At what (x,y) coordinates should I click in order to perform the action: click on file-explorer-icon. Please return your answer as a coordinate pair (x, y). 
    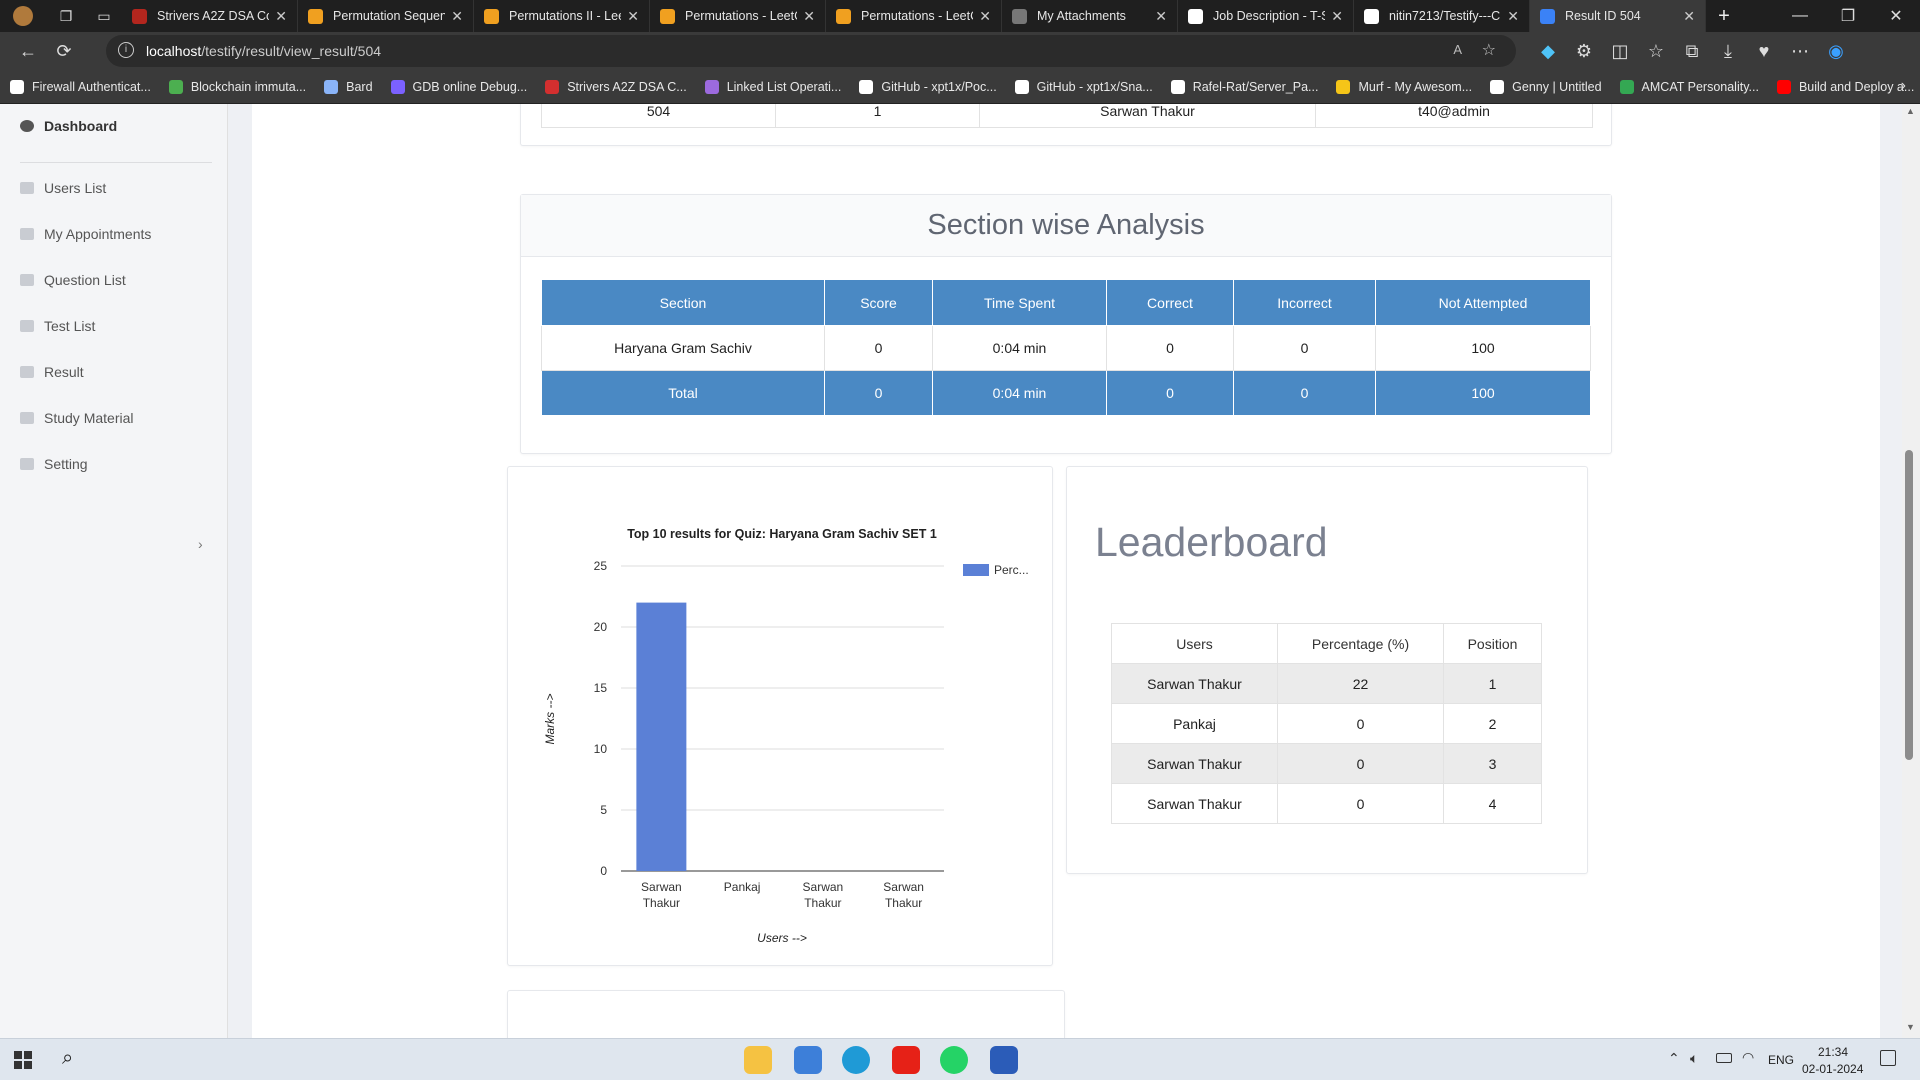
    Looking at the image, I should click on (758, 1060).